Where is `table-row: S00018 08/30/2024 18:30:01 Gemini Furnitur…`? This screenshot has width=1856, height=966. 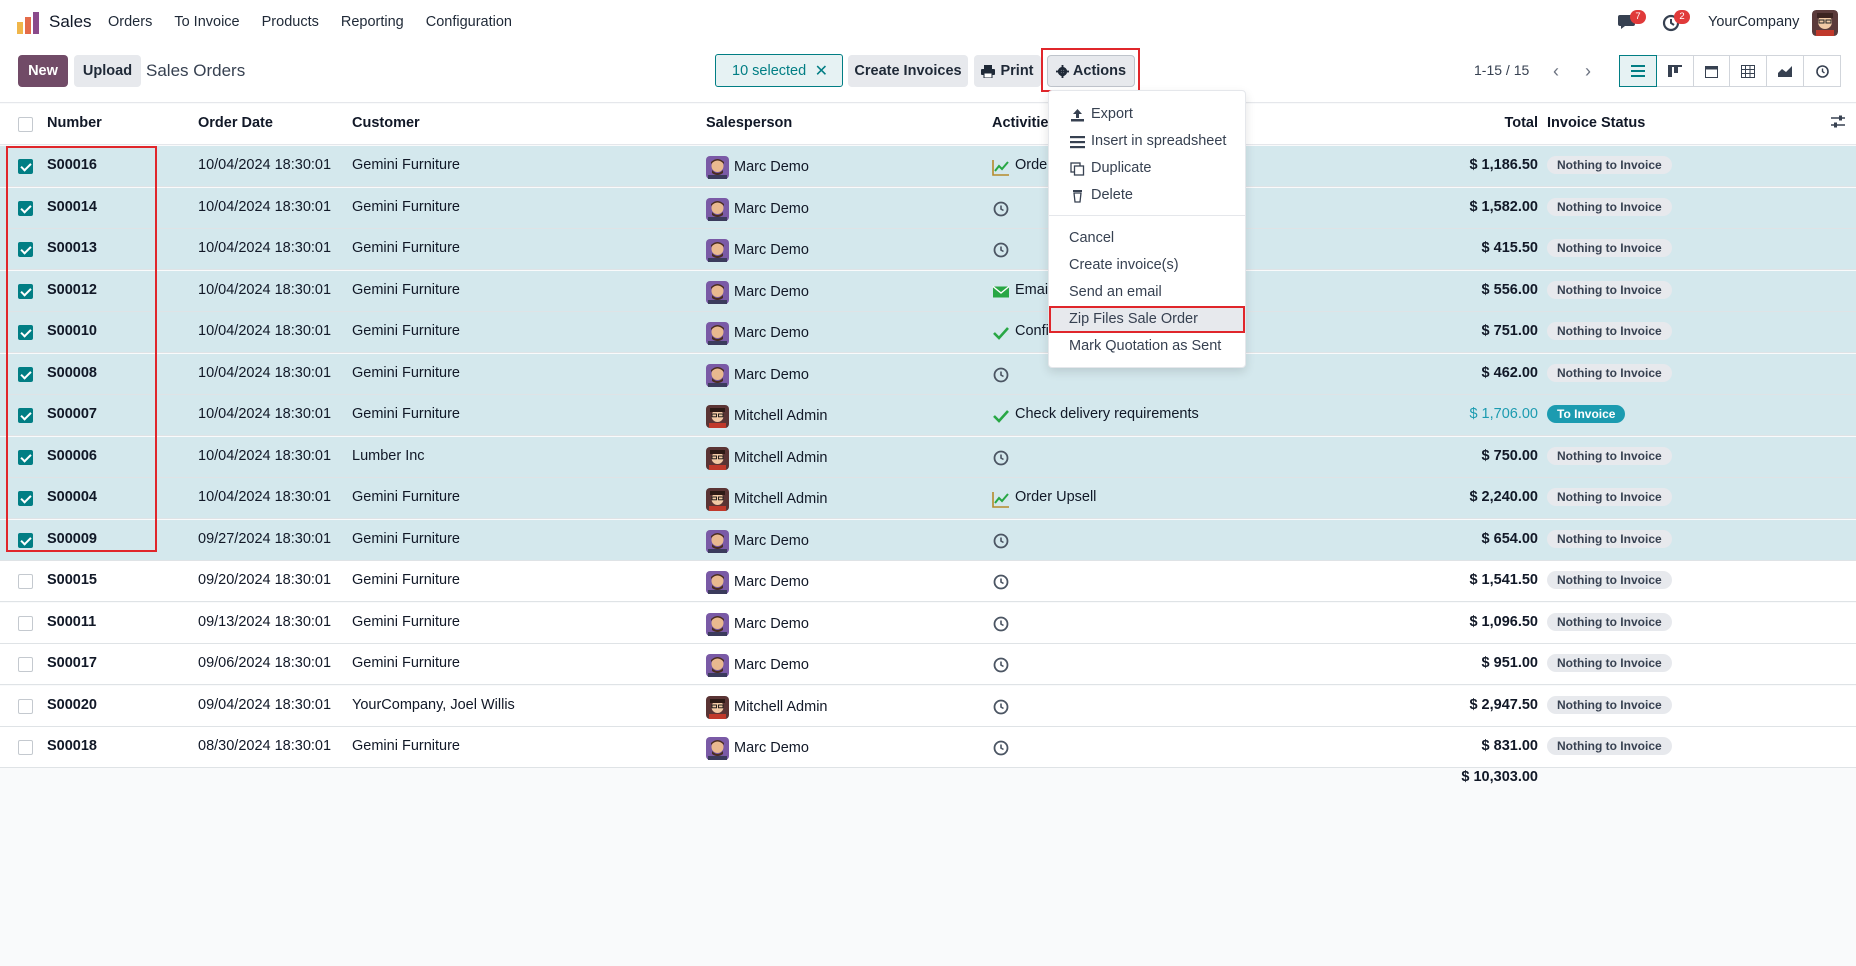
table-row: S00018 08/30/2024 18:30:01 Gemini Furnitur… is located at coordinates (928, 747).